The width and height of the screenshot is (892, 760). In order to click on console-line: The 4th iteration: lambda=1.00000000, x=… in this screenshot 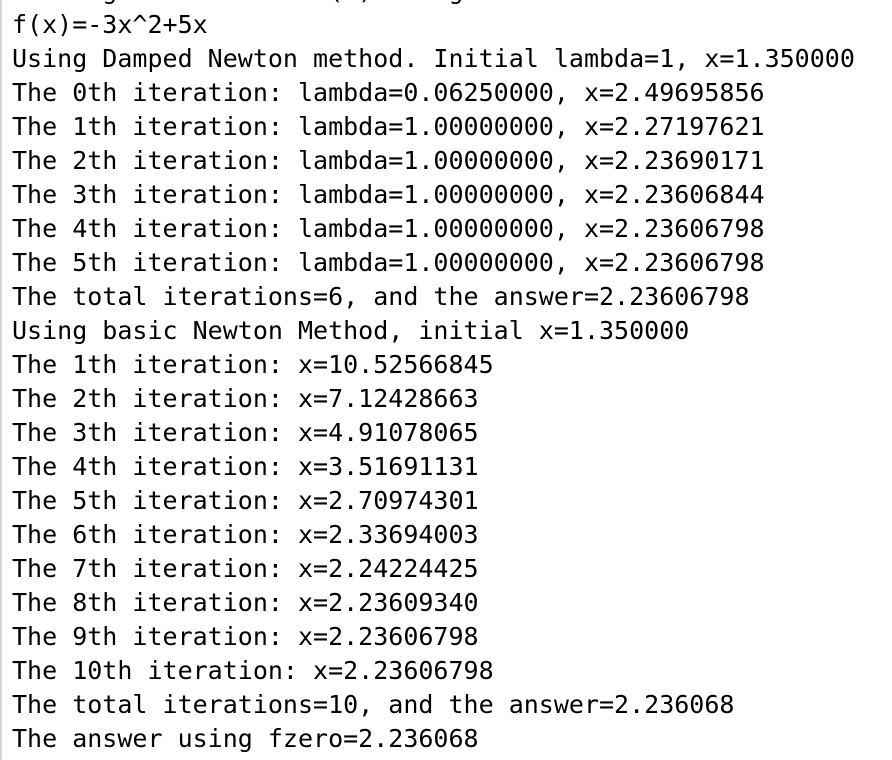, I will do `click(388, 228)`.